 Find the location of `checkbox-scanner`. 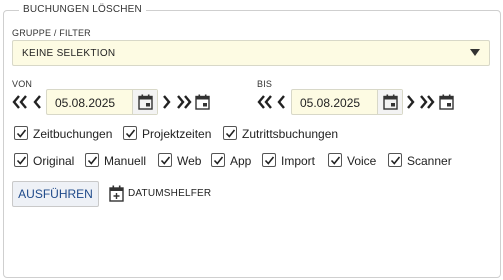

checkbox-scanner is located at coordinates (395, 160).